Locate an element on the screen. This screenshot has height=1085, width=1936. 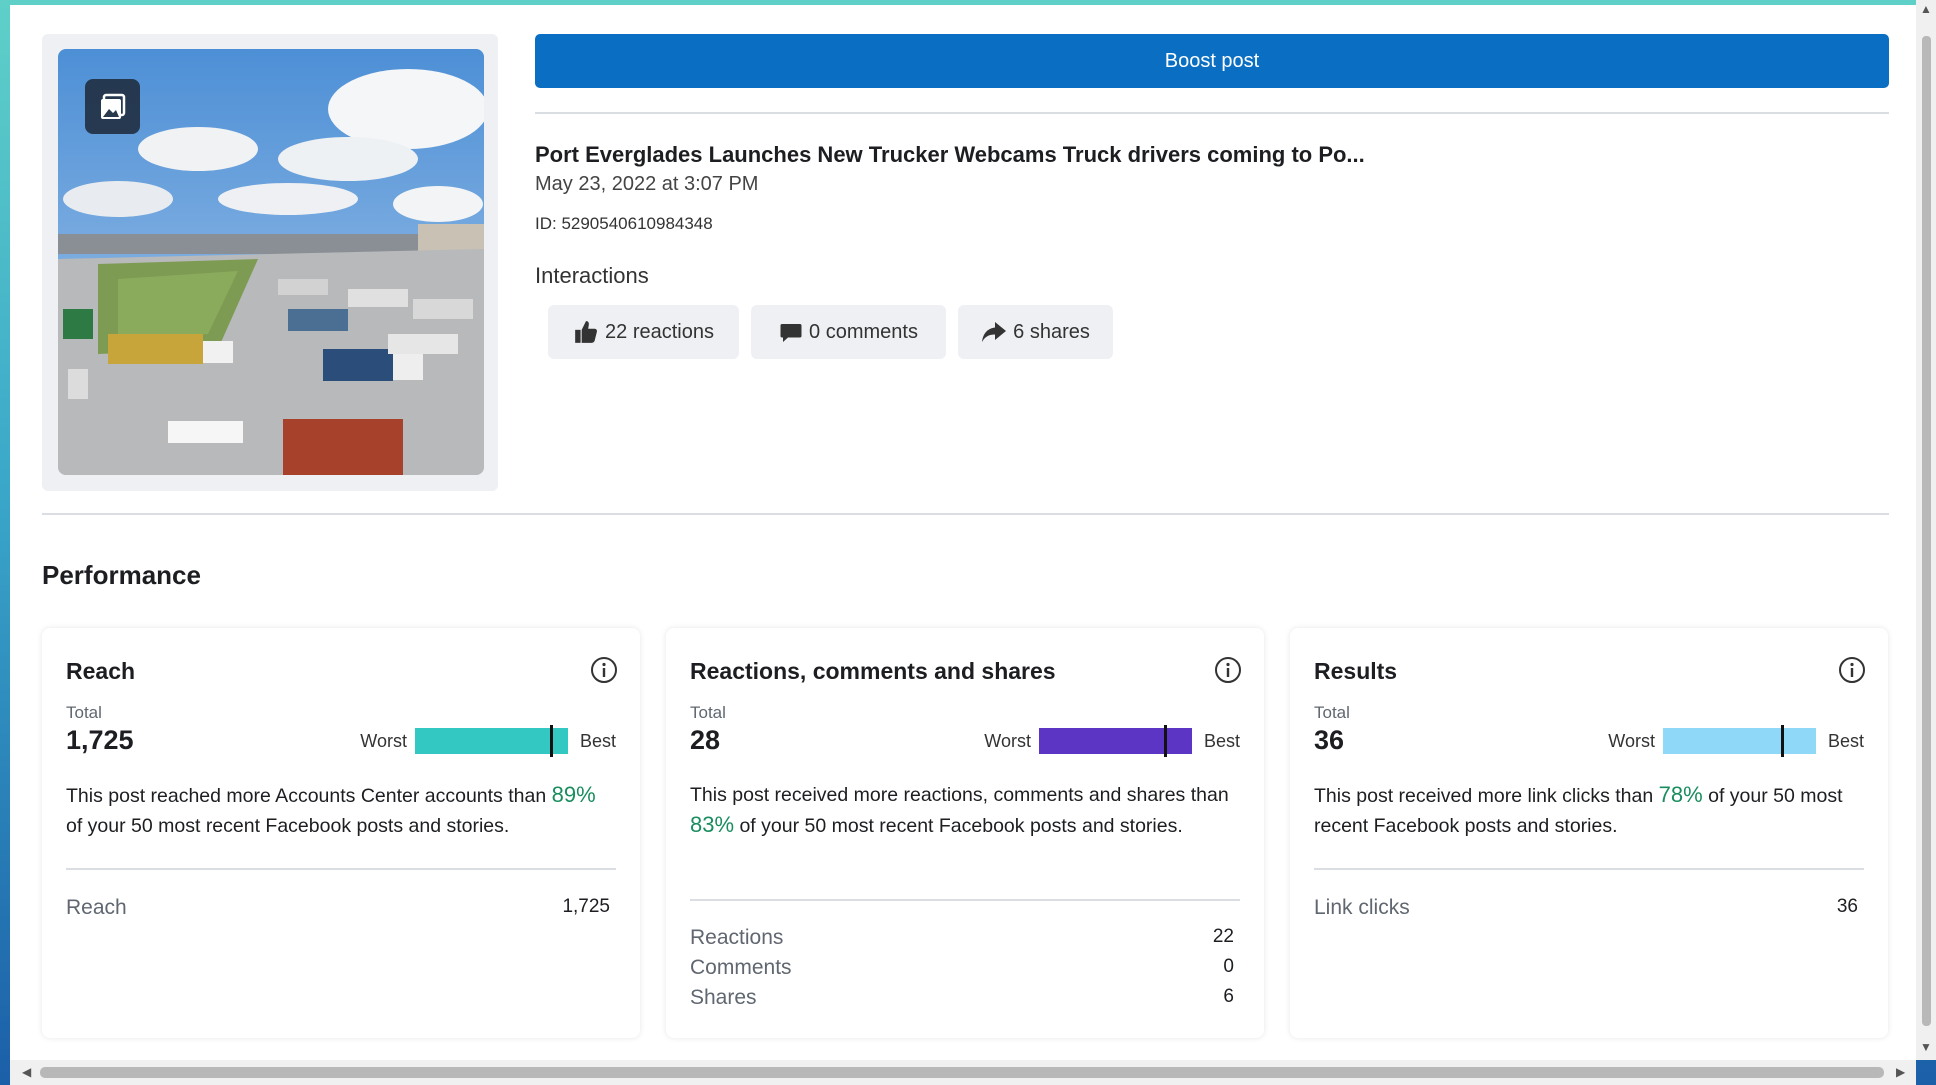
comment-icon is located at coordinates (791, 333).